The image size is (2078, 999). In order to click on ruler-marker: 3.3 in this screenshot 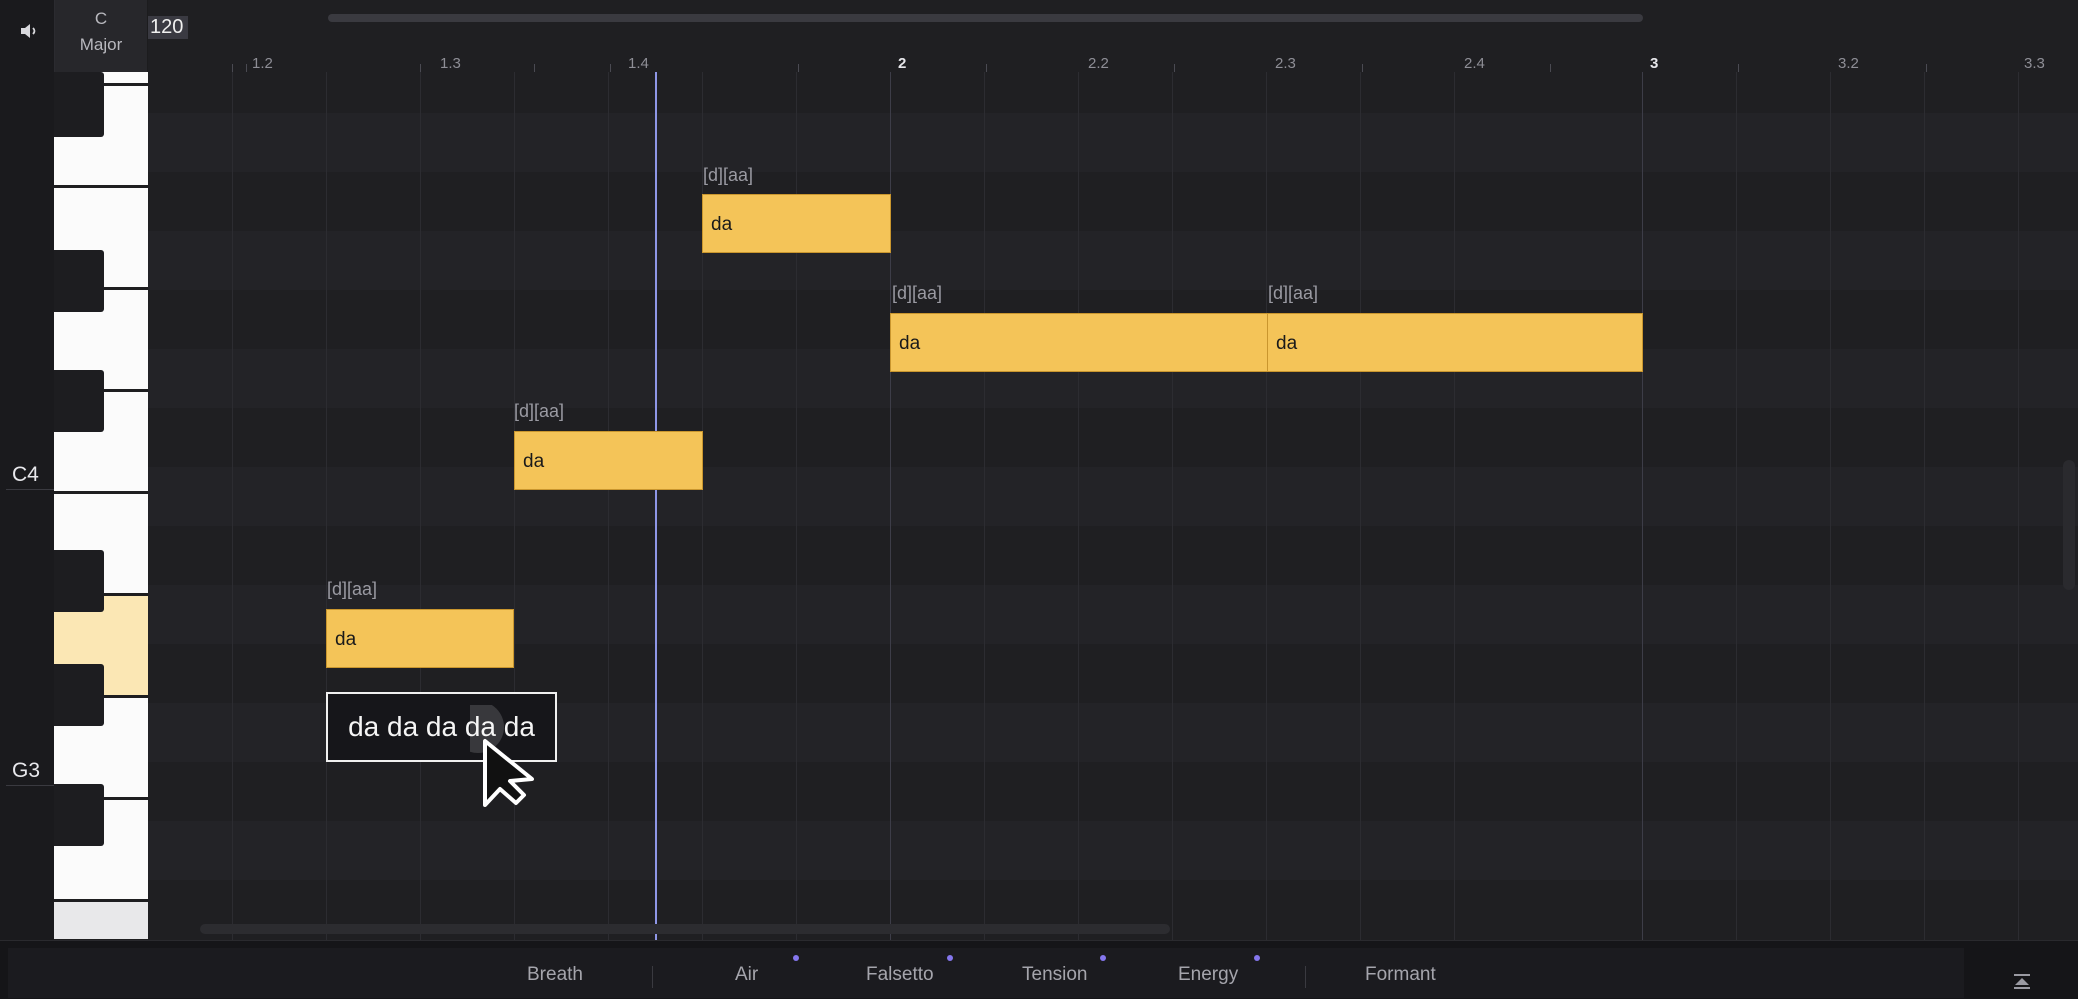, I will do `click(2034, 63)`.